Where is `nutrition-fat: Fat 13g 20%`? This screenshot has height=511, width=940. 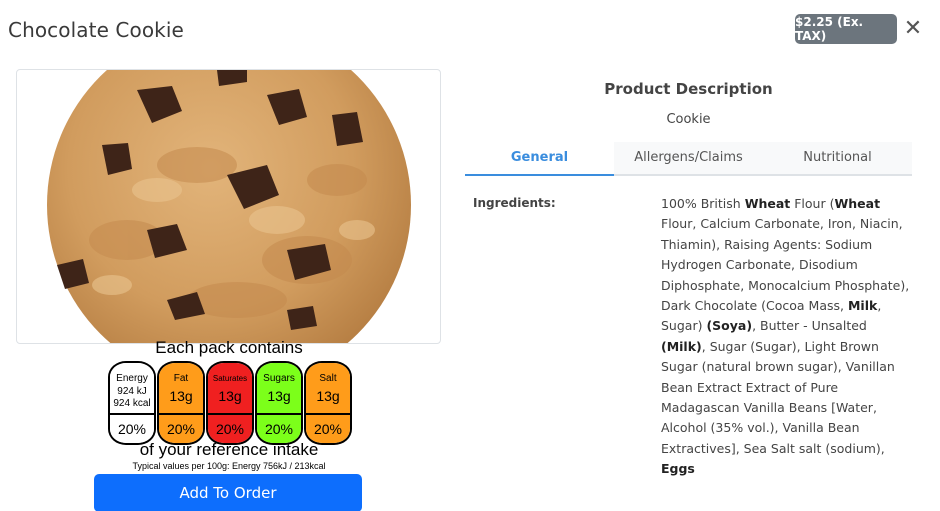
nutrition-fat: Fat 13g 20% is located at coordinates (181, 403).